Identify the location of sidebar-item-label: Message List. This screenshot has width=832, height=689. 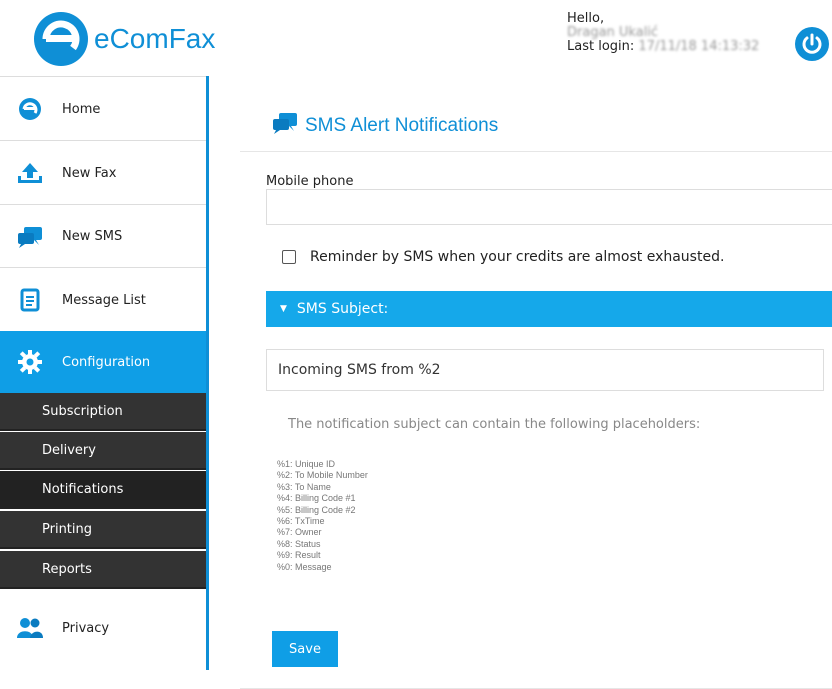
(104, 300).